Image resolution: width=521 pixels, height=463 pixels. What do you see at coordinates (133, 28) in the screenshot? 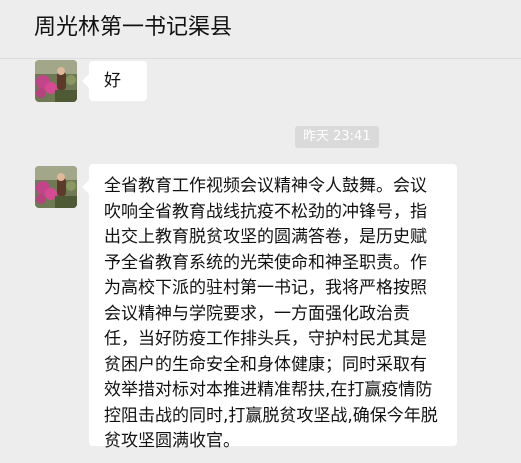
I see `chat-title: 周光林第一书记渠县` at bounding box center [133, 28].